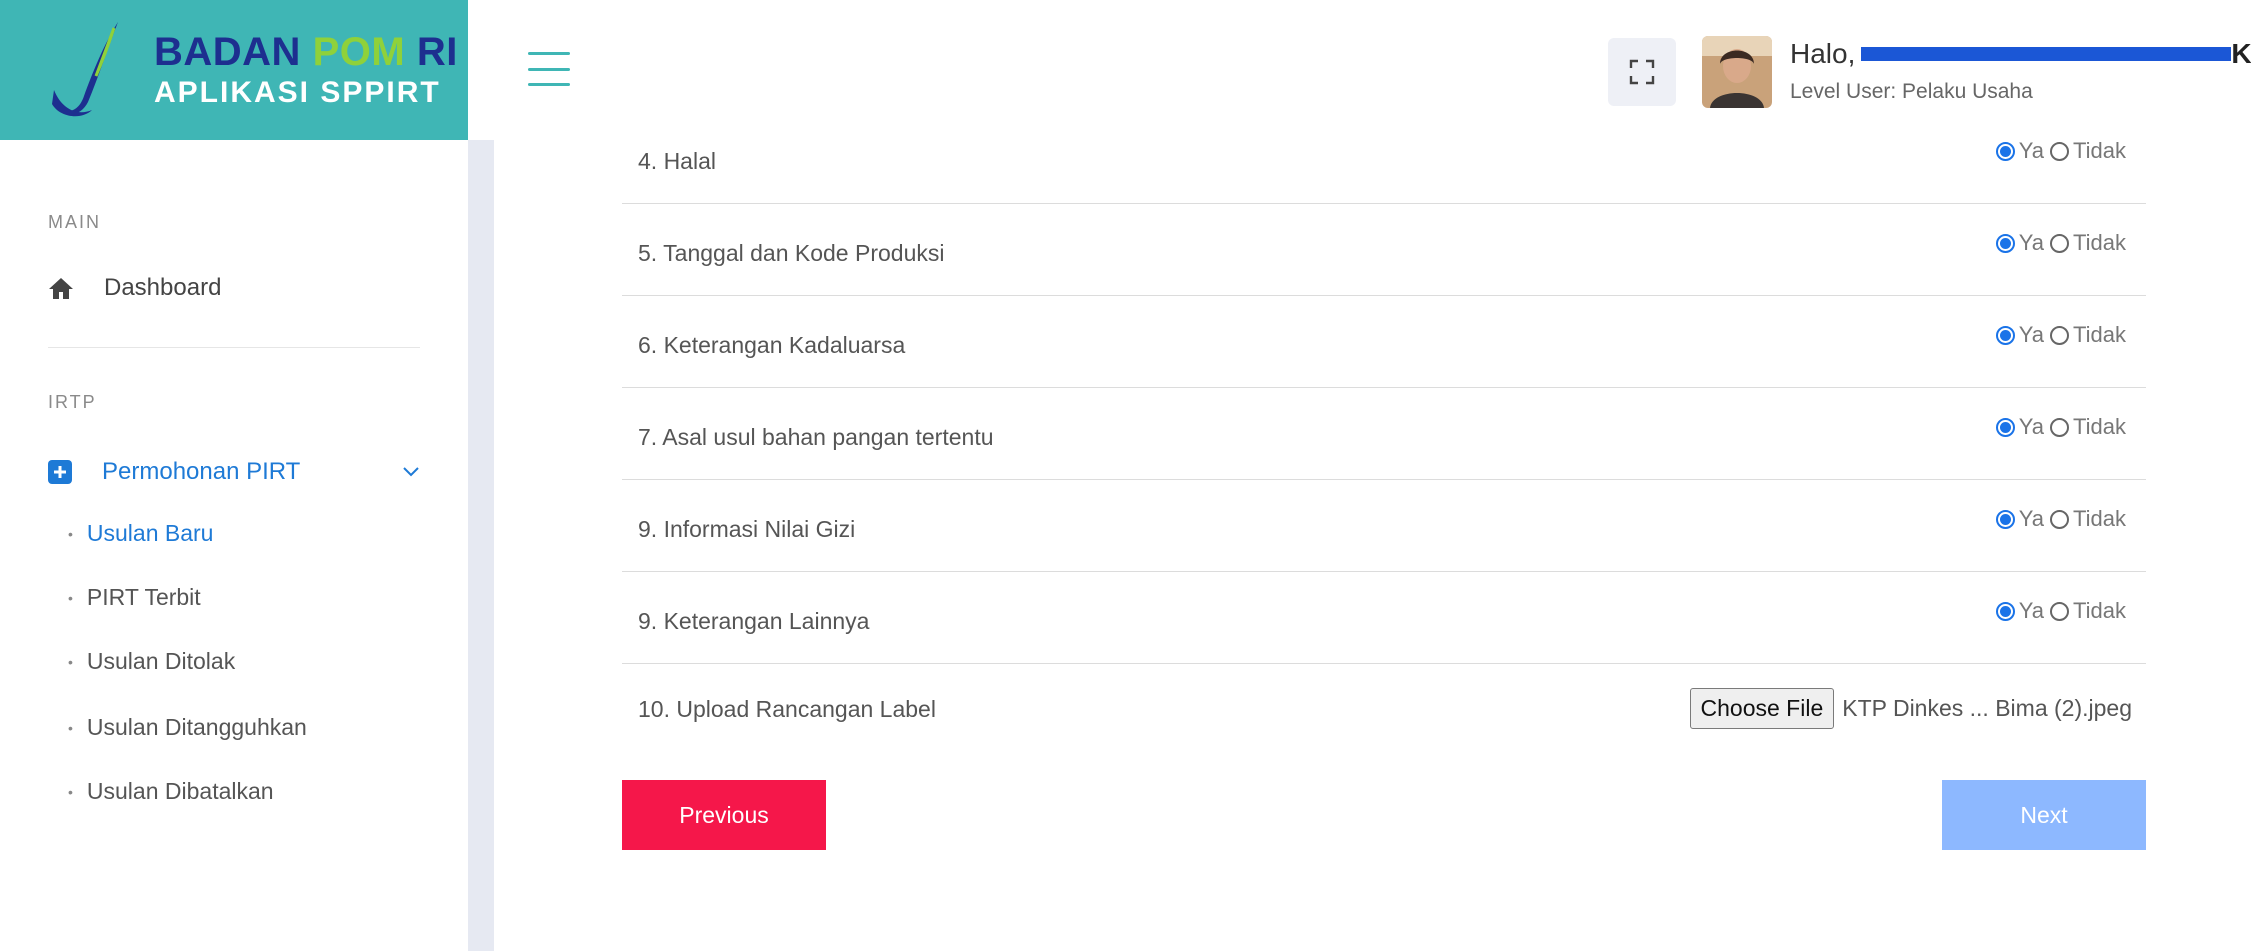  Describe the element at coordinates (1762, 708) in the screenshot. I see `choose-file-button: Choose File` at that location.